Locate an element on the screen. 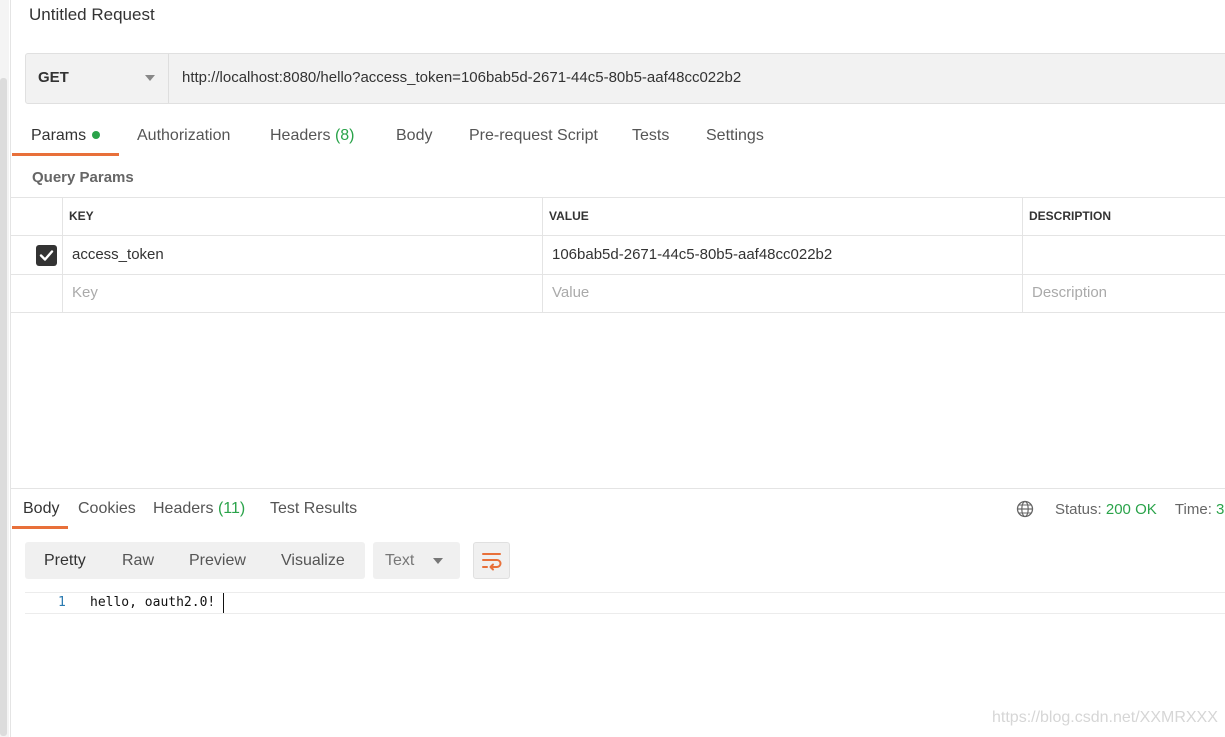 This screenshot has width=1225, height=737. param-value-cell: 106bab5d-2671-44c5-80b5-aaf48cc022b2 is located at coordinates (692, 254).